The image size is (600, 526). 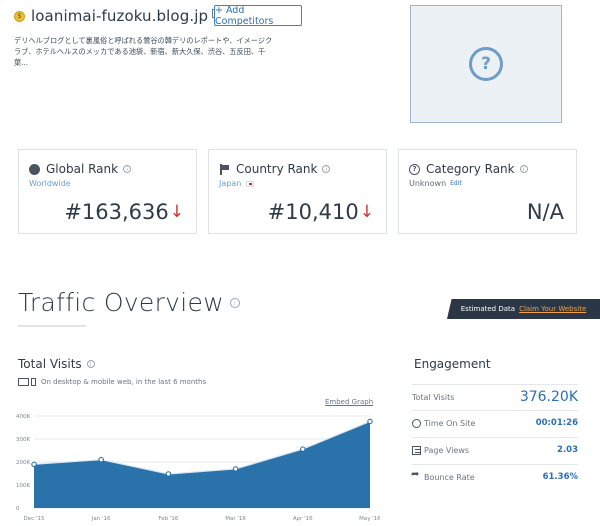 I want to click on engagement-label: Bounce Rate, so click(x=449, y=477).